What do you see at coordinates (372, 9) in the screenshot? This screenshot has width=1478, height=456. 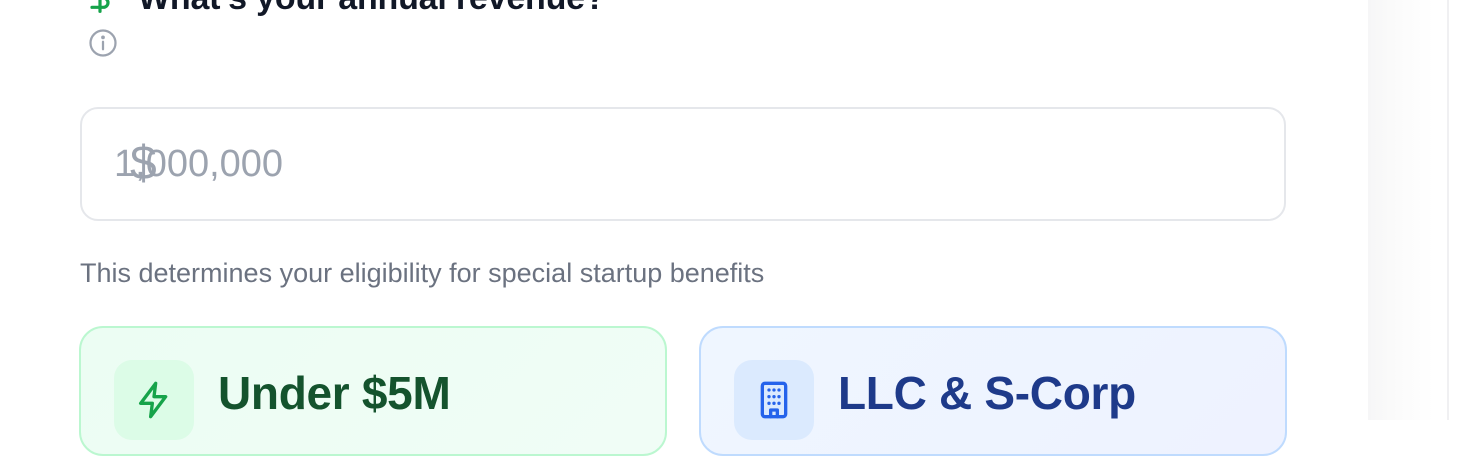 I see `question-title: What's your annual revenue?` at bounding box center [372, 9].